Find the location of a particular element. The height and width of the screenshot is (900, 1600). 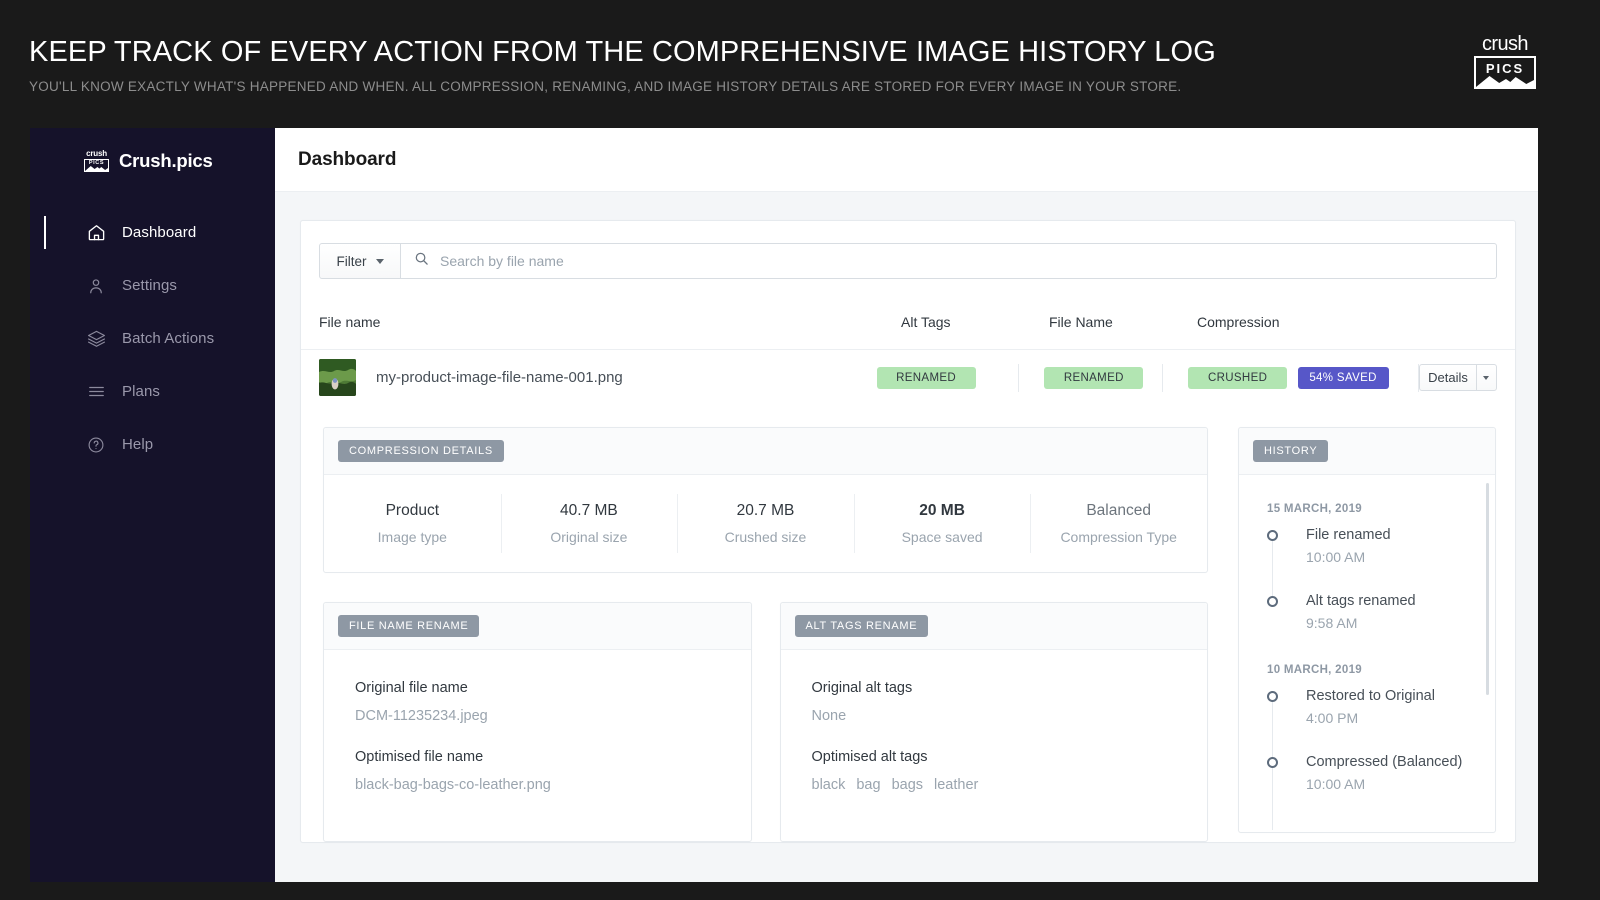

status-badge-file-name: RENAMED is located at coordinates (1094, 377).